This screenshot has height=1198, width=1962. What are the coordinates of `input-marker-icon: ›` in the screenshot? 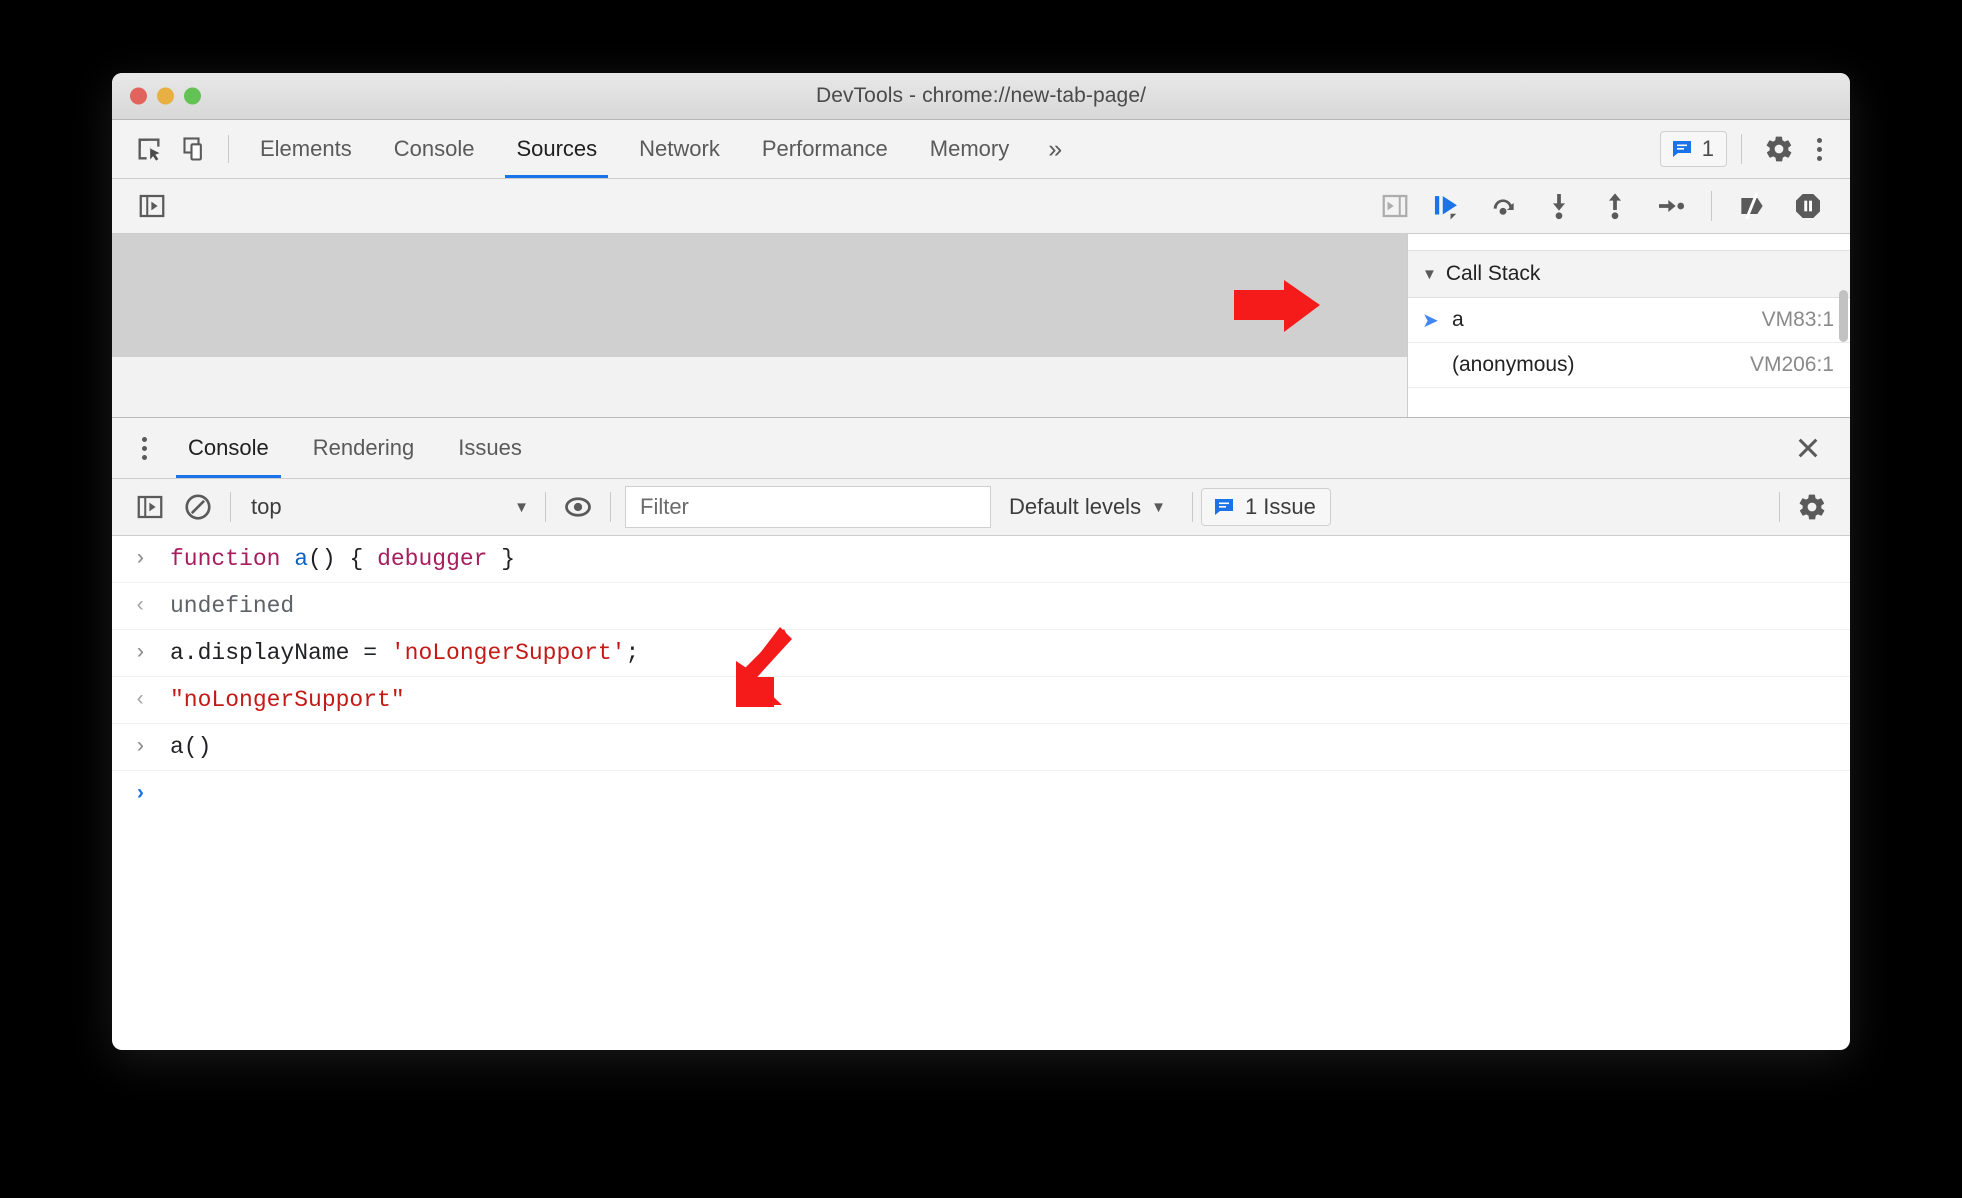 It's located at (140, 747).